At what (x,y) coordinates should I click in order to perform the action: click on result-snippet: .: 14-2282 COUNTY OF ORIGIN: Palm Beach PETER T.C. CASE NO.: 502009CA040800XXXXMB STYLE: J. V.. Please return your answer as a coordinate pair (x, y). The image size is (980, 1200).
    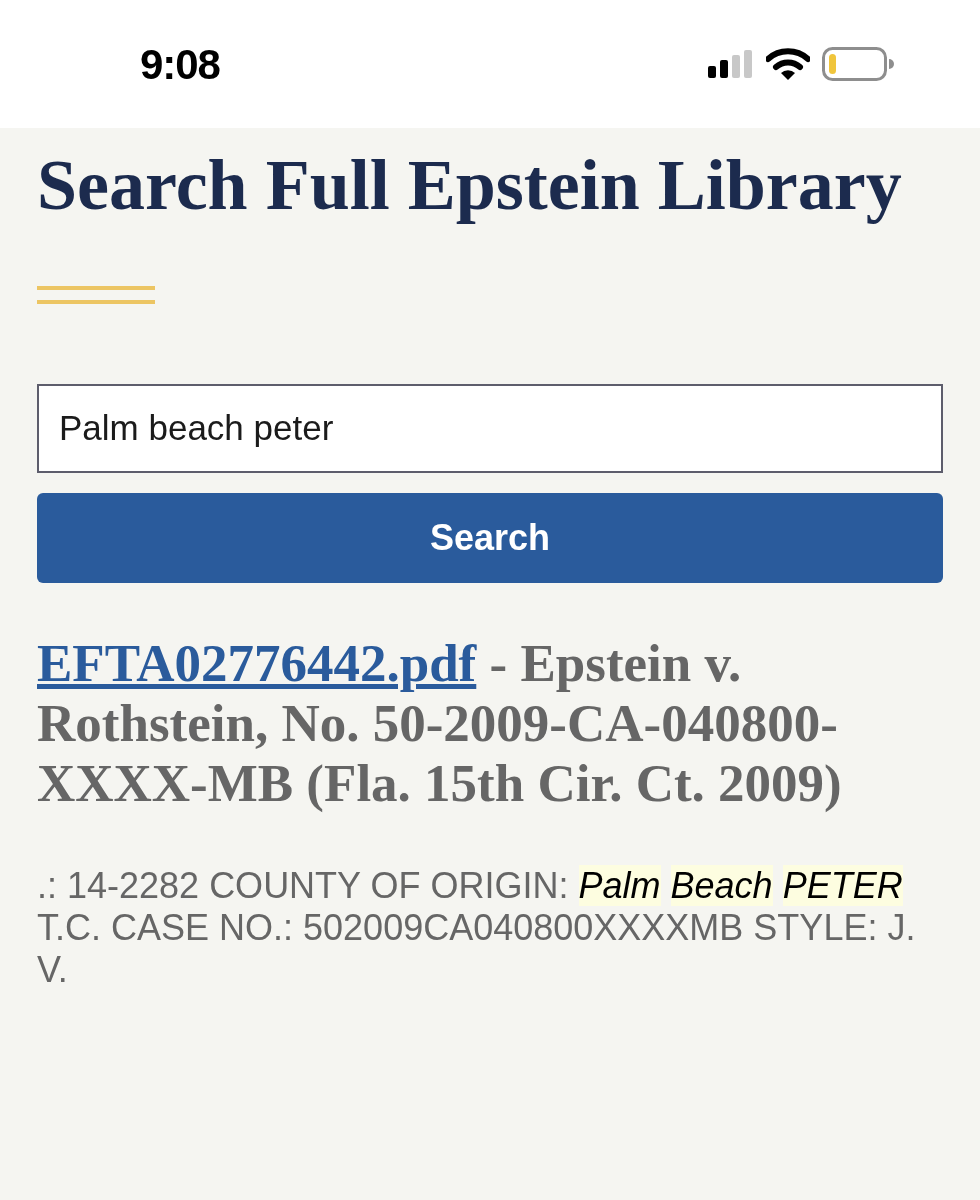
    Looking at the image, I should click on (477, 928).